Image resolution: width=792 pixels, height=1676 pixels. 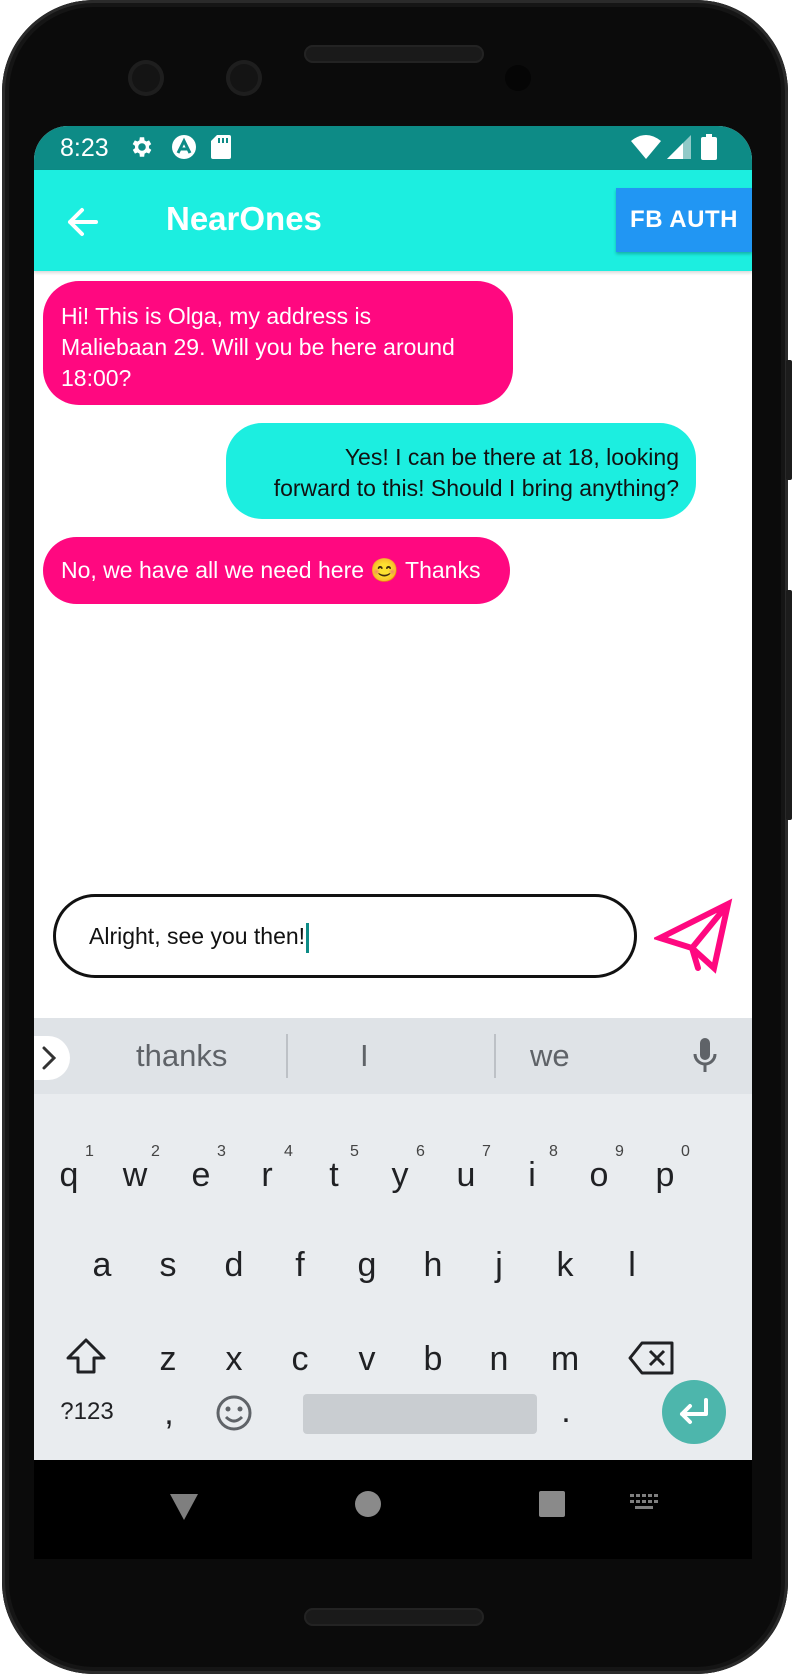 What do you see at coordinates (102, 1265) in the screenshot?
I see `key-a: a` at bounding box center [102, 1265].